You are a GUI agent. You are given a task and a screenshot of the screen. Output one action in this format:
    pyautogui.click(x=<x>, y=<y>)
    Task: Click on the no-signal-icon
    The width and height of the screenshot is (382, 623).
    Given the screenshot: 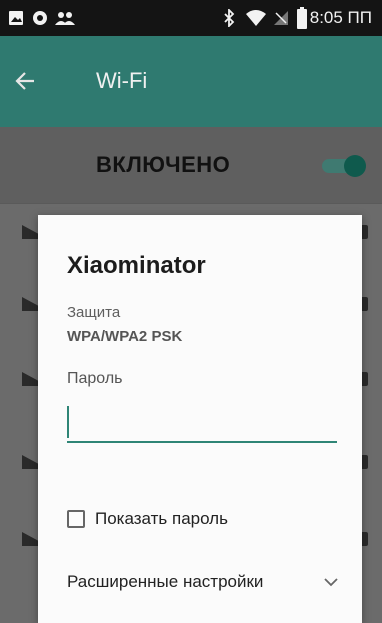 What is the action you would take?
    pyautogui.click(x=281, y=18)
    